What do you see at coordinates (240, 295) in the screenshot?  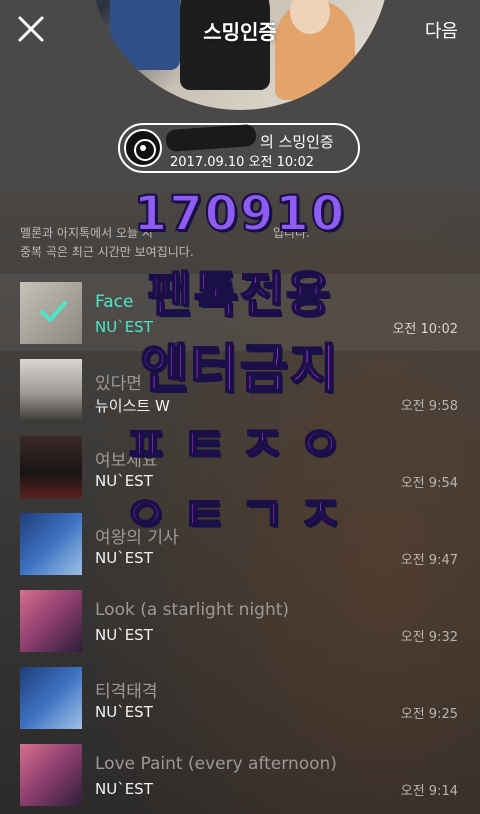 I see `overlay-line-2: 팬톡전용` at bounding box center [240, 295].